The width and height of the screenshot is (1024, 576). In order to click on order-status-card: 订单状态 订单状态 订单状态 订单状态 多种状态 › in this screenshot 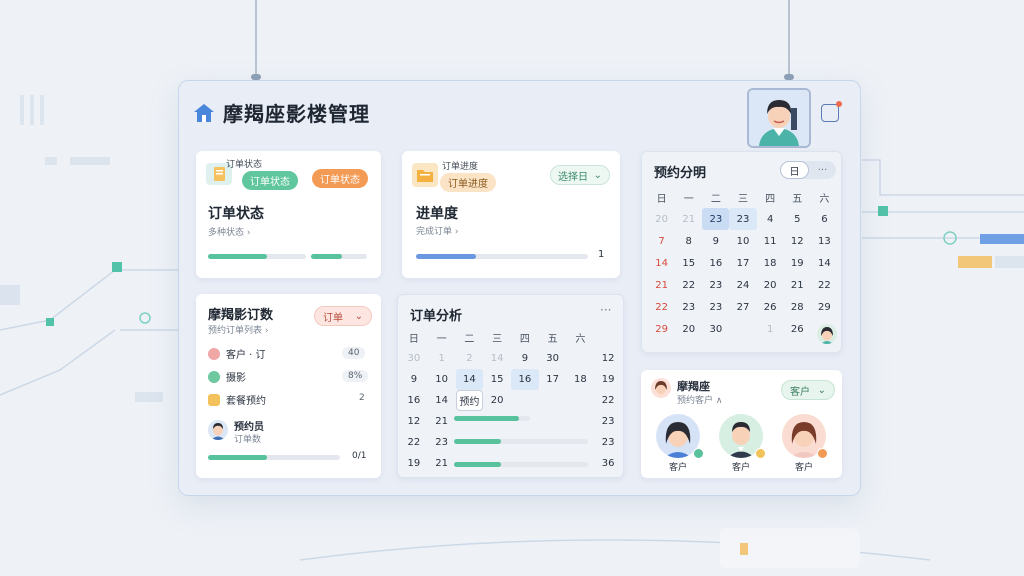, I will do `click(288, 214)`.